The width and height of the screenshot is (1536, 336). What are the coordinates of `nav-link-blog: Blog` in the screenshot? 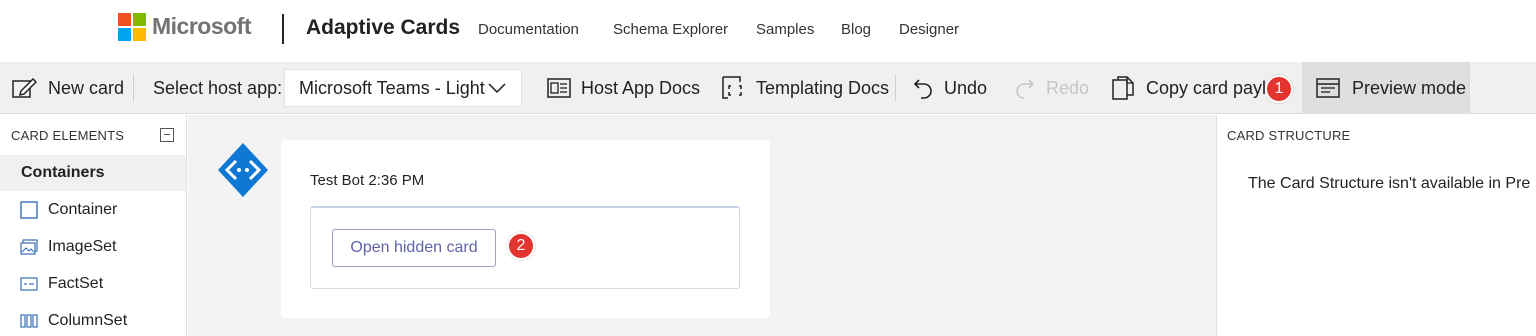 It's located at (856, 29).